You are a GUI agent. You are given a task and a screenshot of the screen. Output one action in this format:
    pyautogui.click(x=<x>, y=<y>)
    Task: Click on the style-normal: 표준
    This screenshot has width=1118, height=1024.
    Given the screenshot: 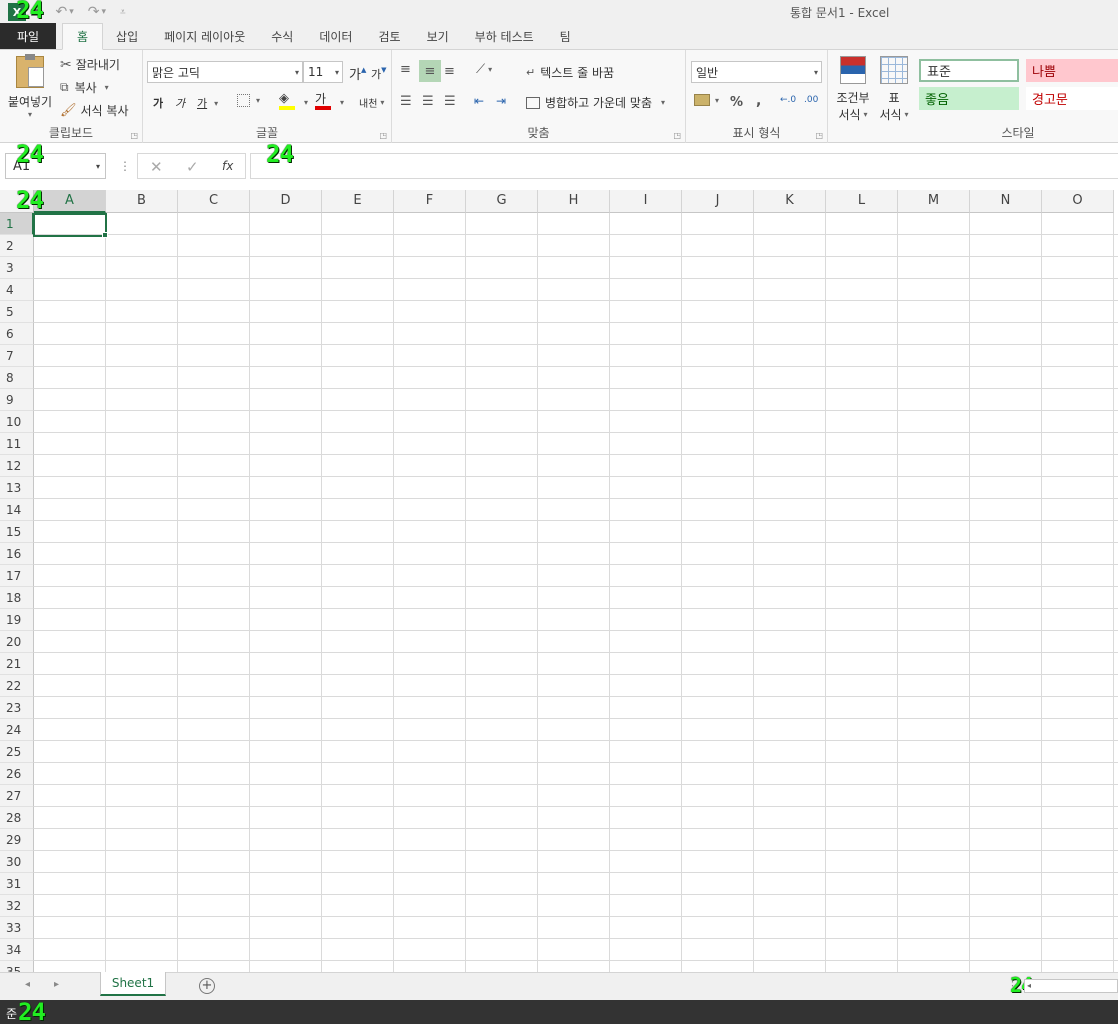 What is the action you would take?
    pyautogui.click(x=969, y=70)
    